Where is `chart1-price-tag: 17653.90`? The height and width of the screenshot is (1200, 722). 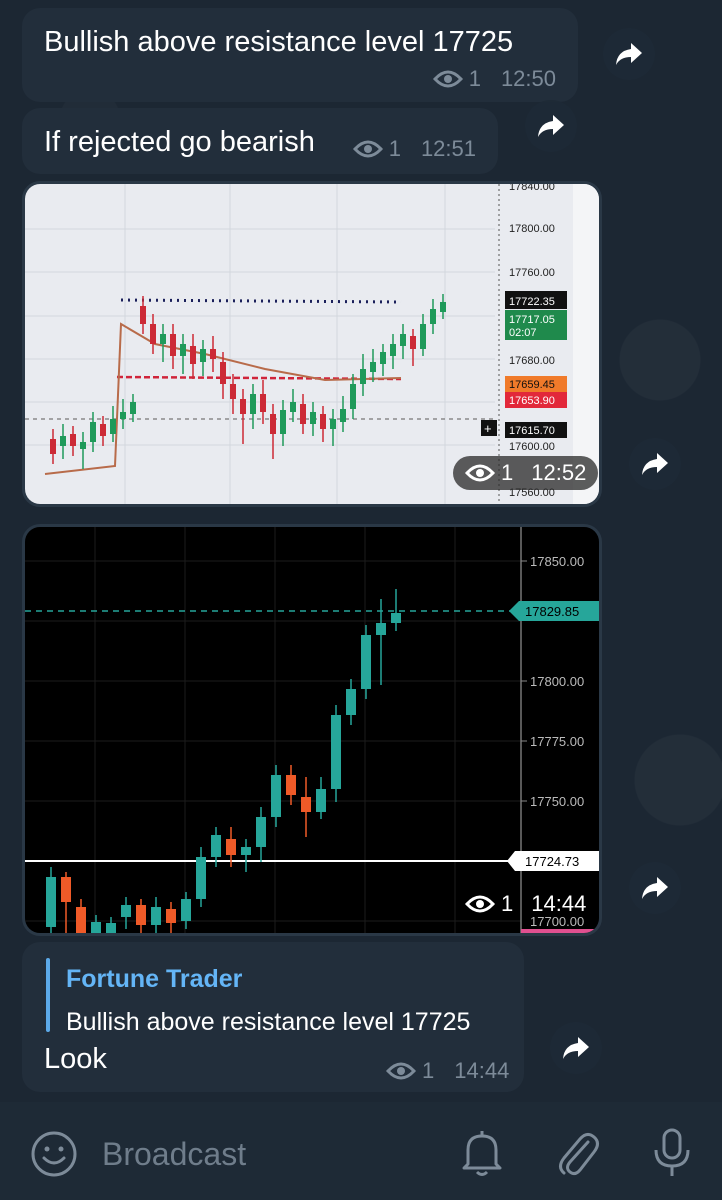 chart1-price-tag: 17653.90 is located at coordinates (532, 401).